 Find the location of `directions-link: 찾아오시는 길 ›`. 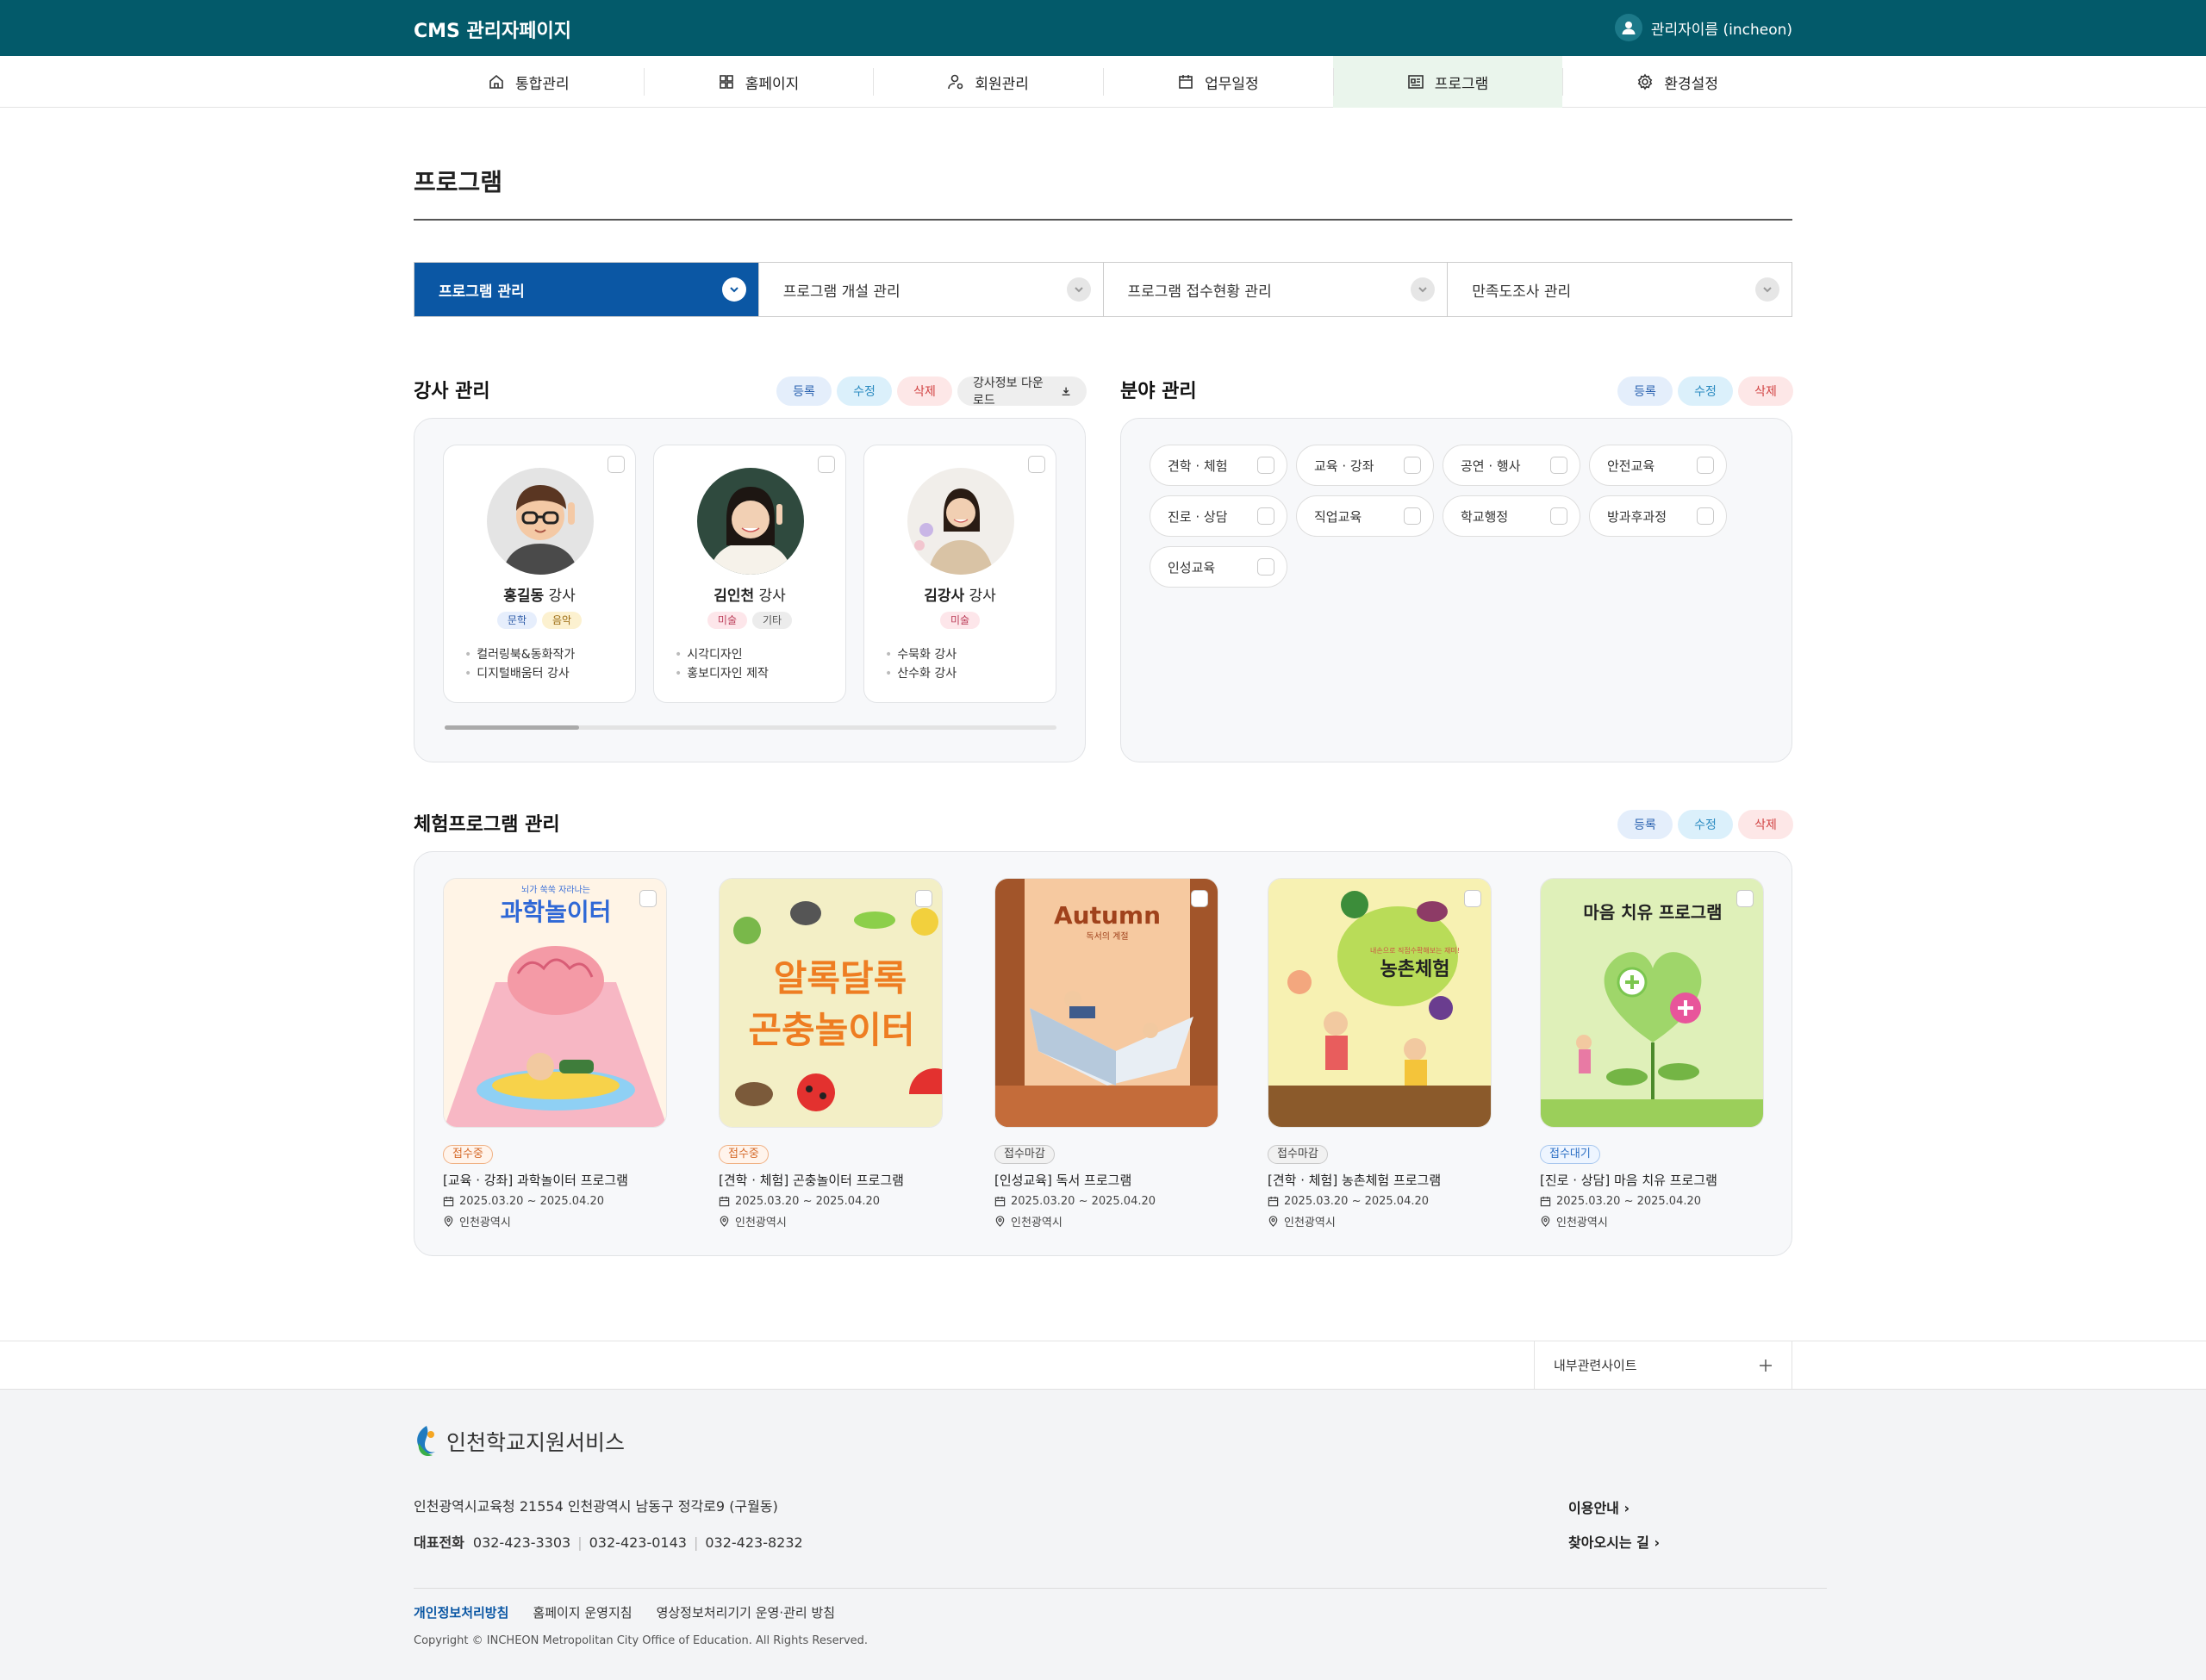

directions-link: 찾아오시는 길 › is located at coordinates (1614, 1542).